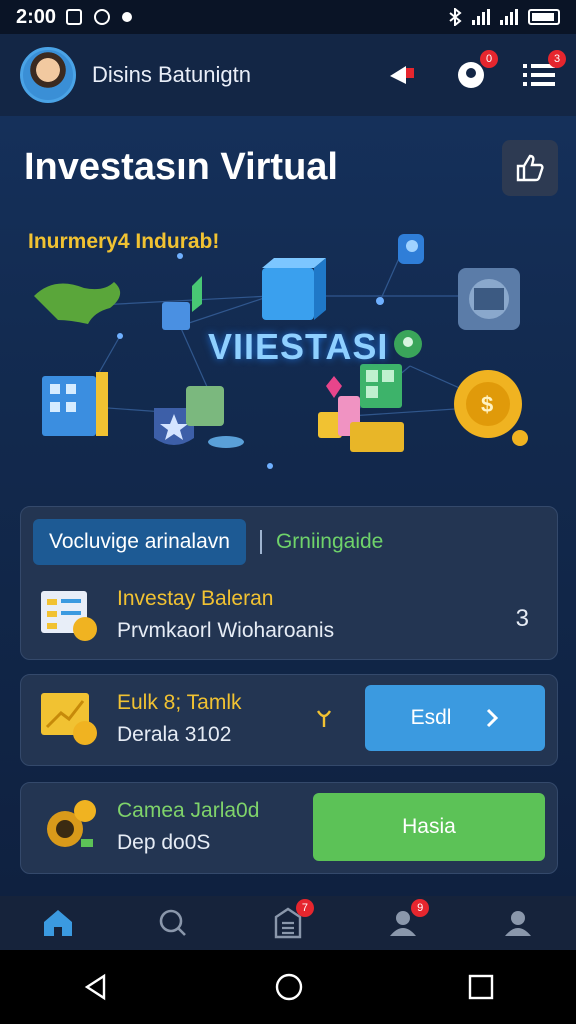  I want to click on building-icon, so click(75, 404).